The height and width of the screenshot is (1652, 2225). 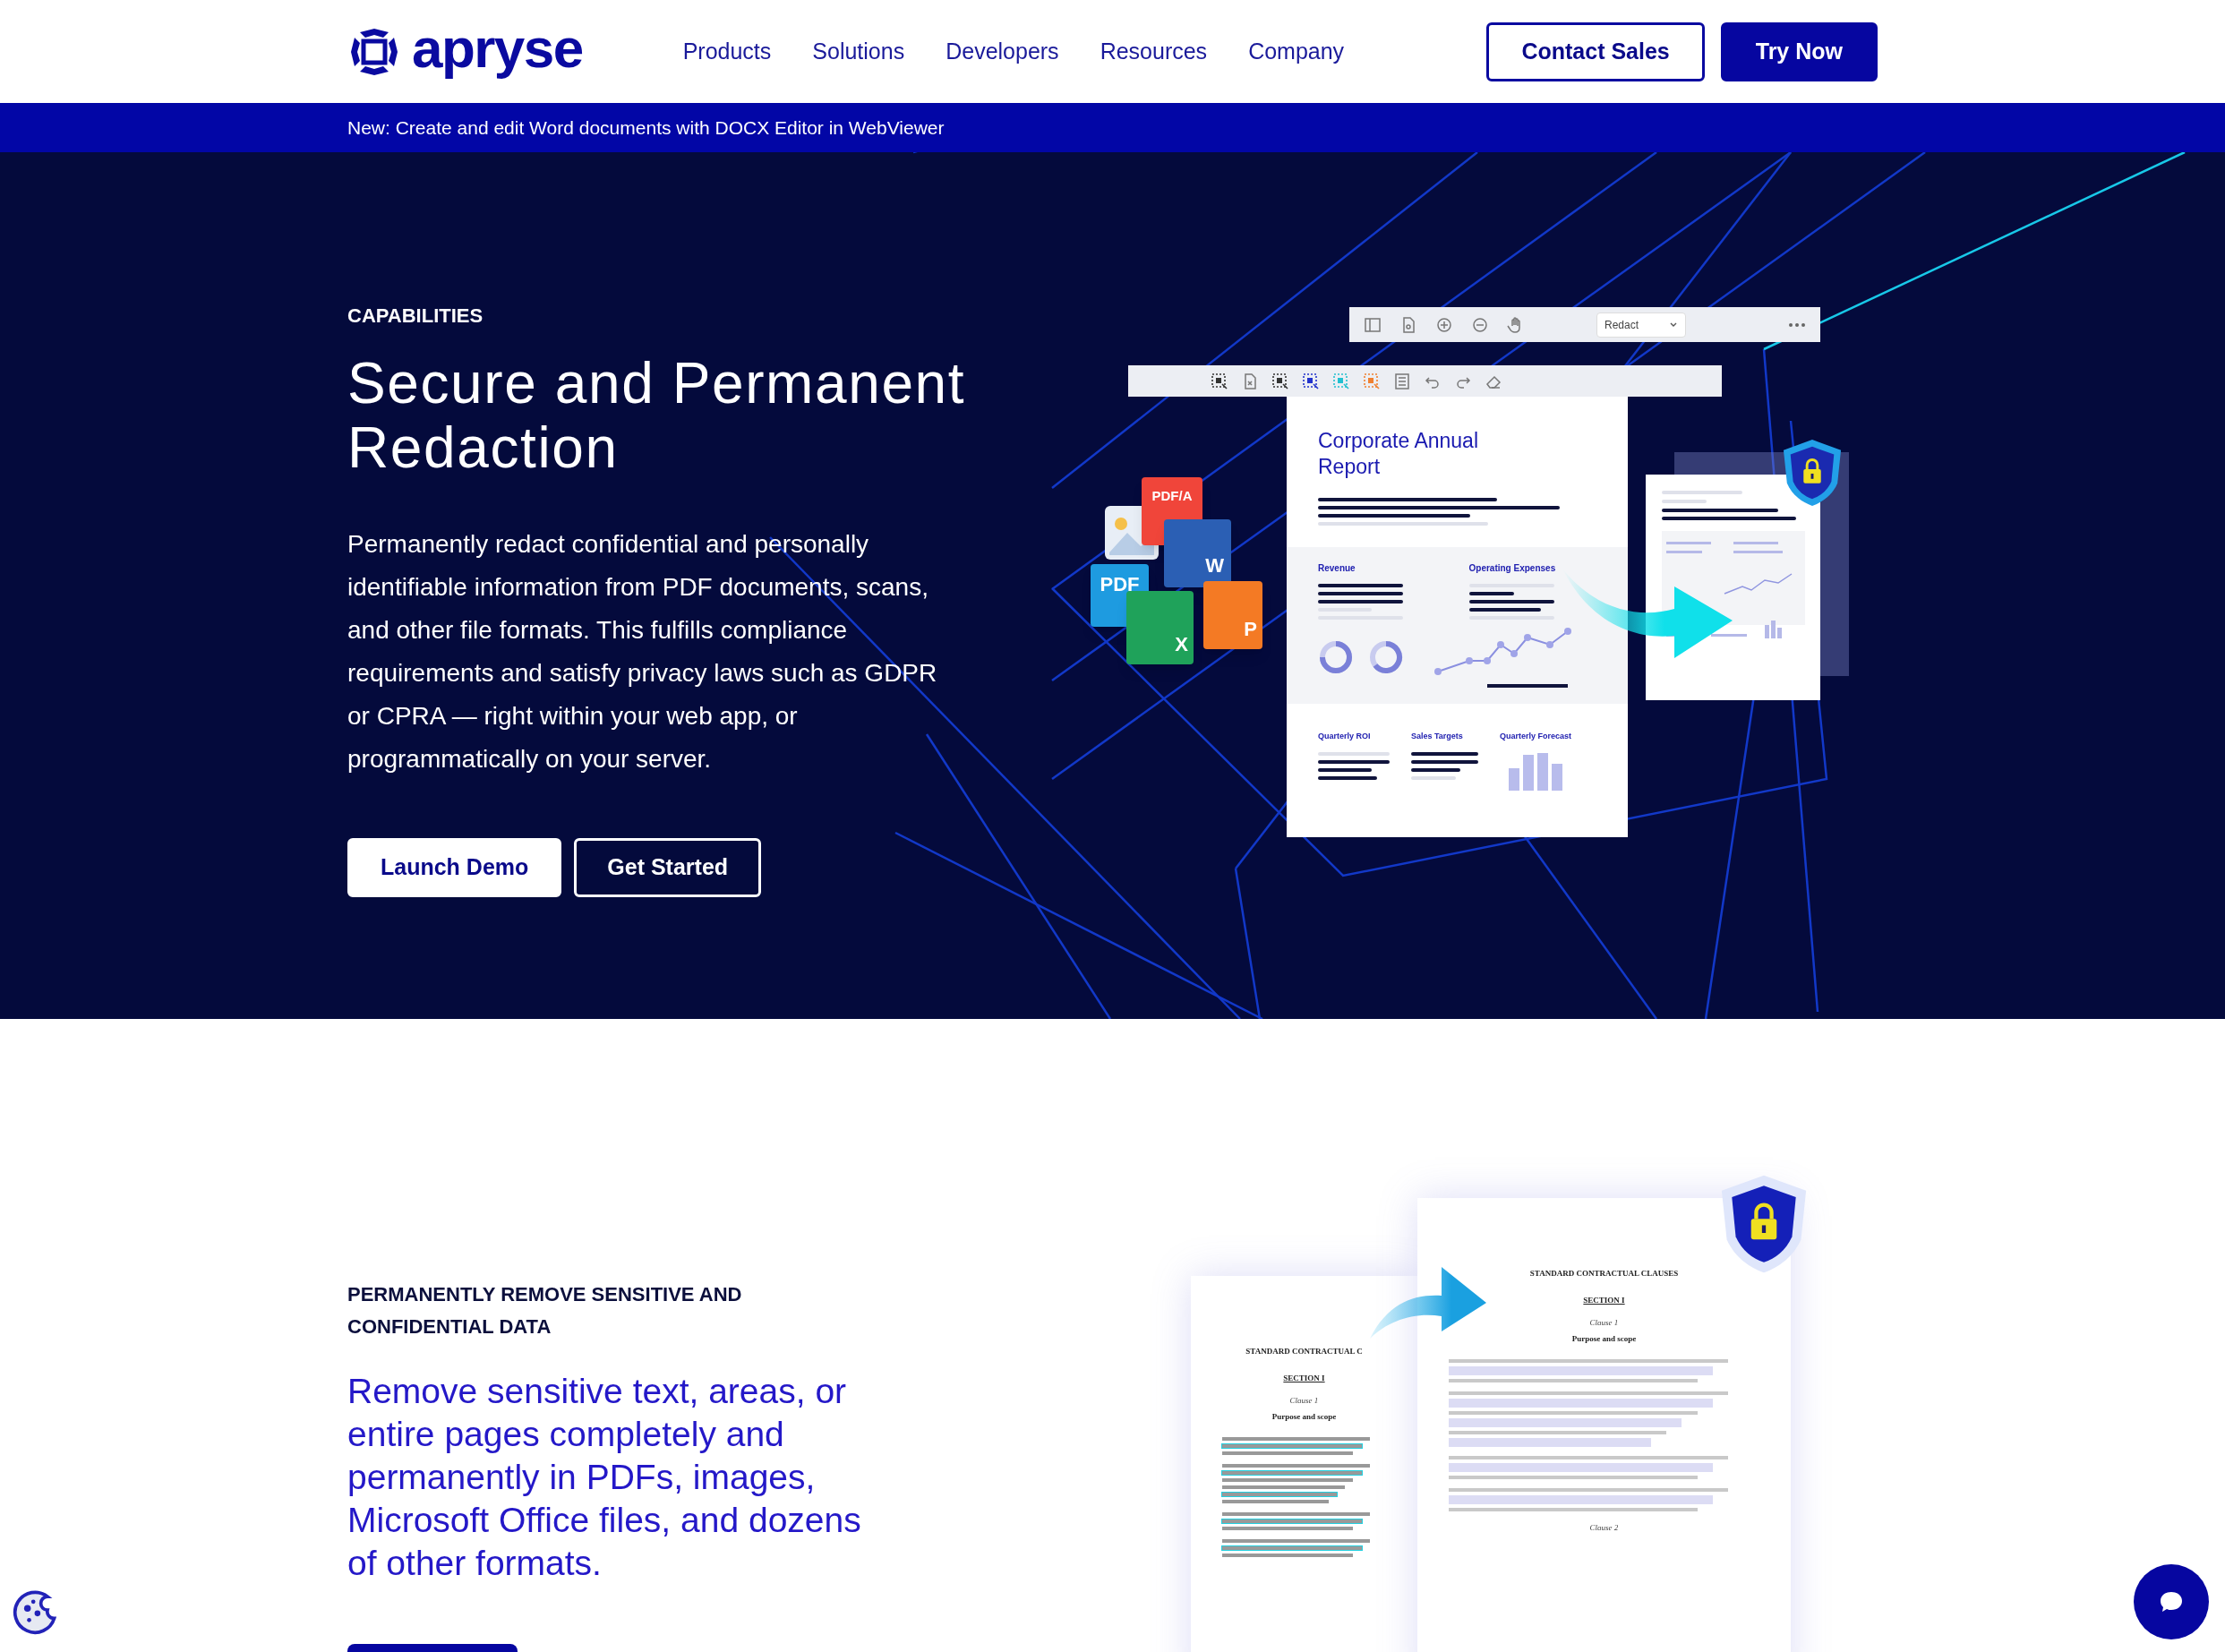 What do you see at coordinates (1428, 1303) in the screenshot?
I see `arrow-icon` at bounding box center [1428, 1303].